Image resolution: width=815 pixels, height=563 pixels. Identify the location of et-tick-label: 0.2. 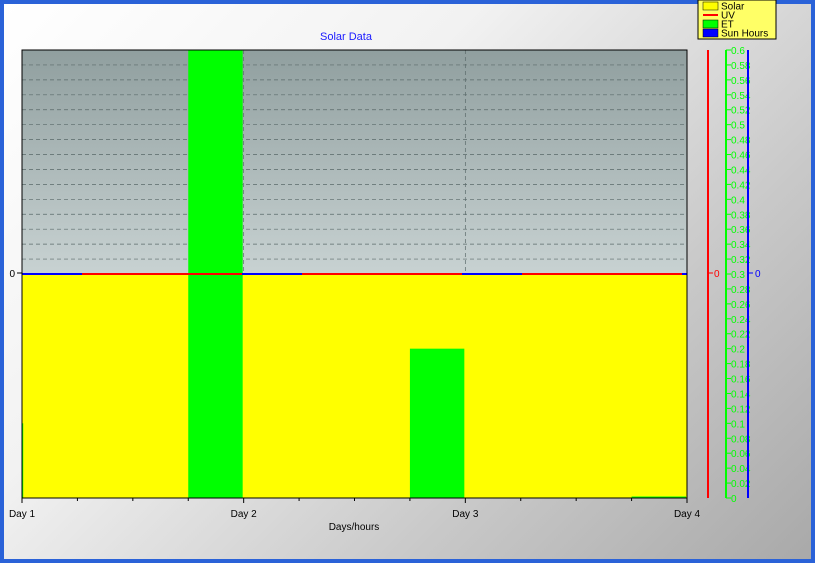
(738, 350).